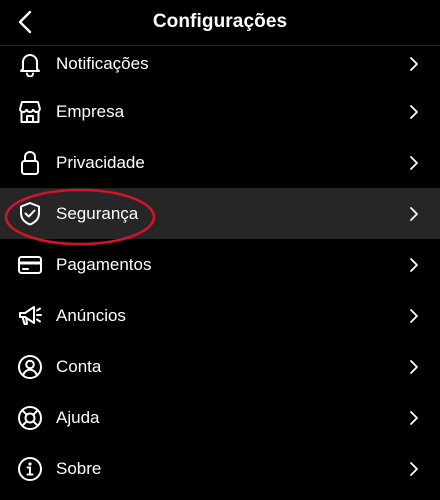 The image size is (440, 500). What do you see at coordinates (30, 316) in the screenshot?
I see `megaphone-icon` at bounding box center [30, 316].